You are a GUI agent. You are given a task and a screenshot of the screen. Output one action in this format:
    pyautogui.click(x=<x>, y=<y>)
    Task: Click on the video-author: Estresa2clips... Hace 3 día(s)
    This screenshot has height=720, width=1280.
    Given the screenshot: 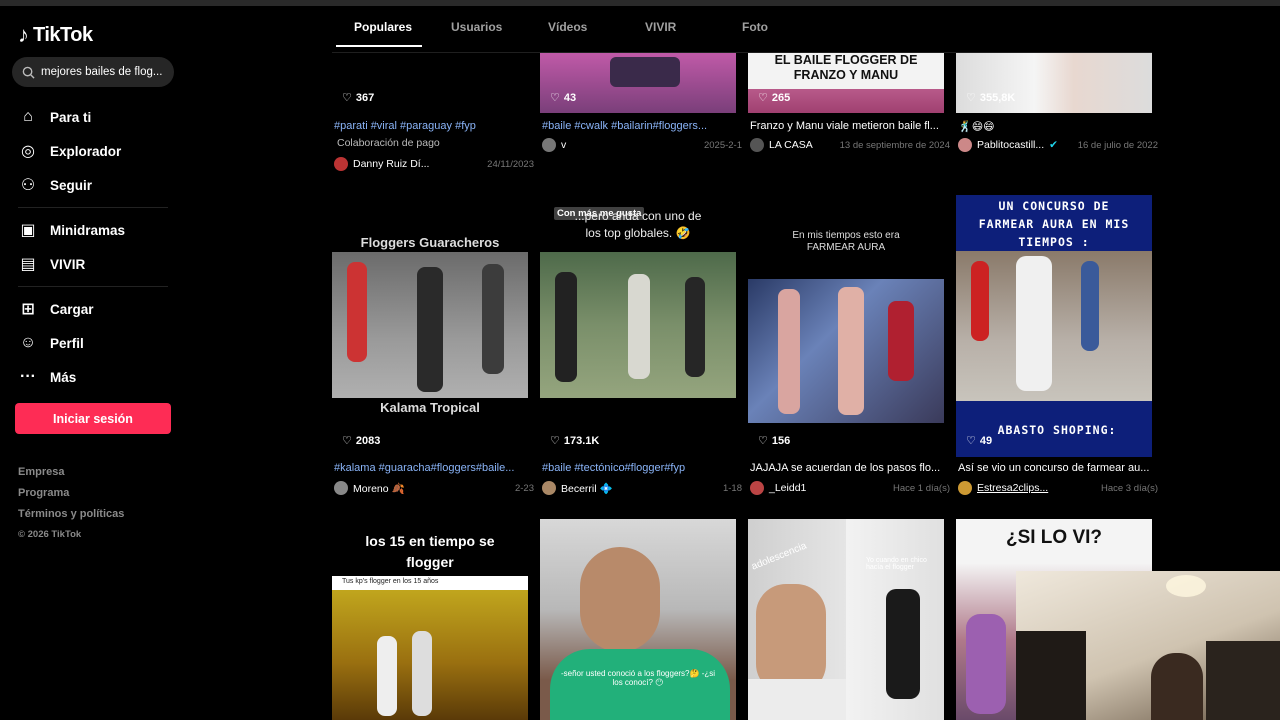 What is the action you would take?
    pyautogui.click(x=1058, y=488)
    